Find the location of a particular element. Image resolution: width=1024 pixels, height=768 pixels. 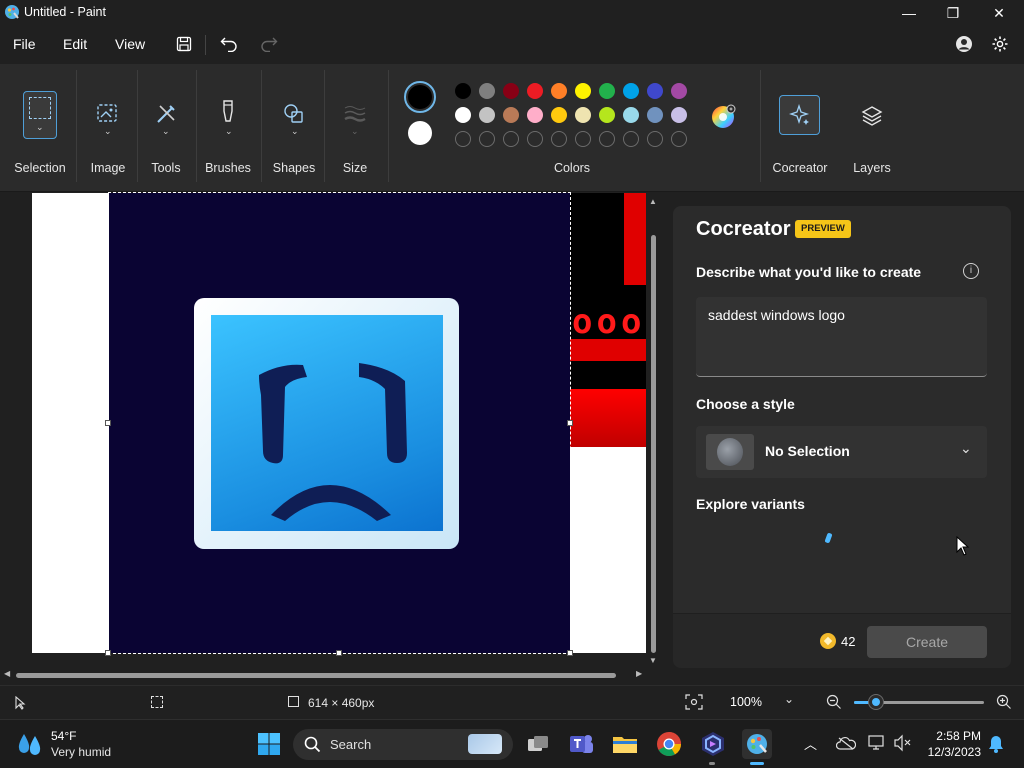

info-icon: i is located at coordinates (971, 271).